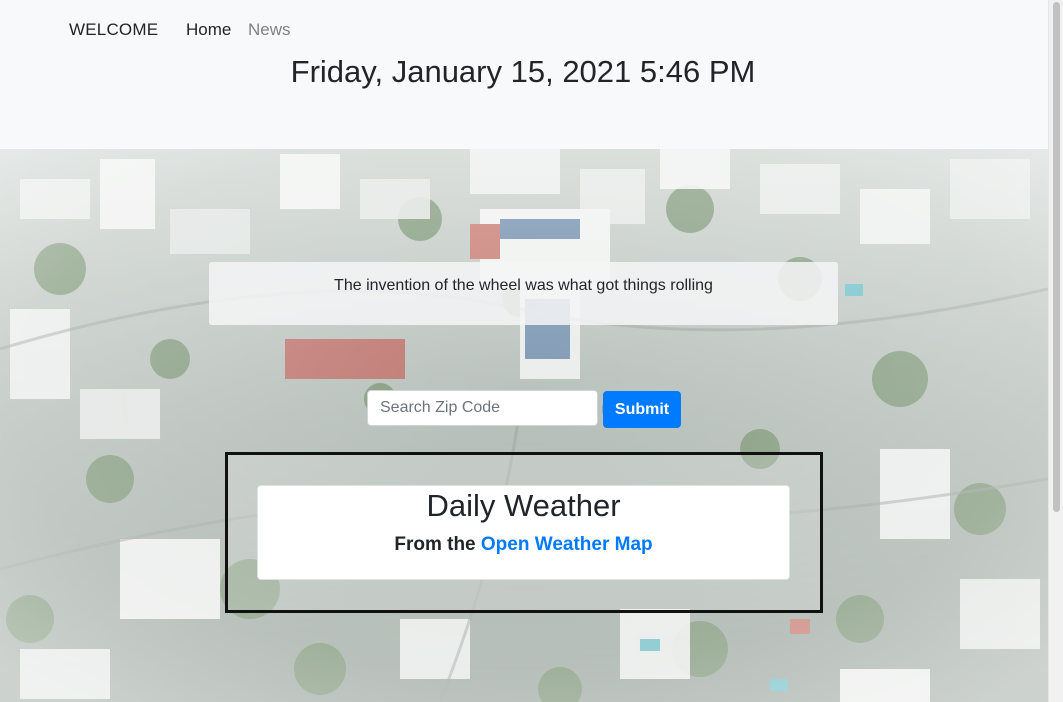 The height and width of the screenshot is (702, 1063). I want to click on weather-subtitle: From the Open Weather Map, so click(523, 545).